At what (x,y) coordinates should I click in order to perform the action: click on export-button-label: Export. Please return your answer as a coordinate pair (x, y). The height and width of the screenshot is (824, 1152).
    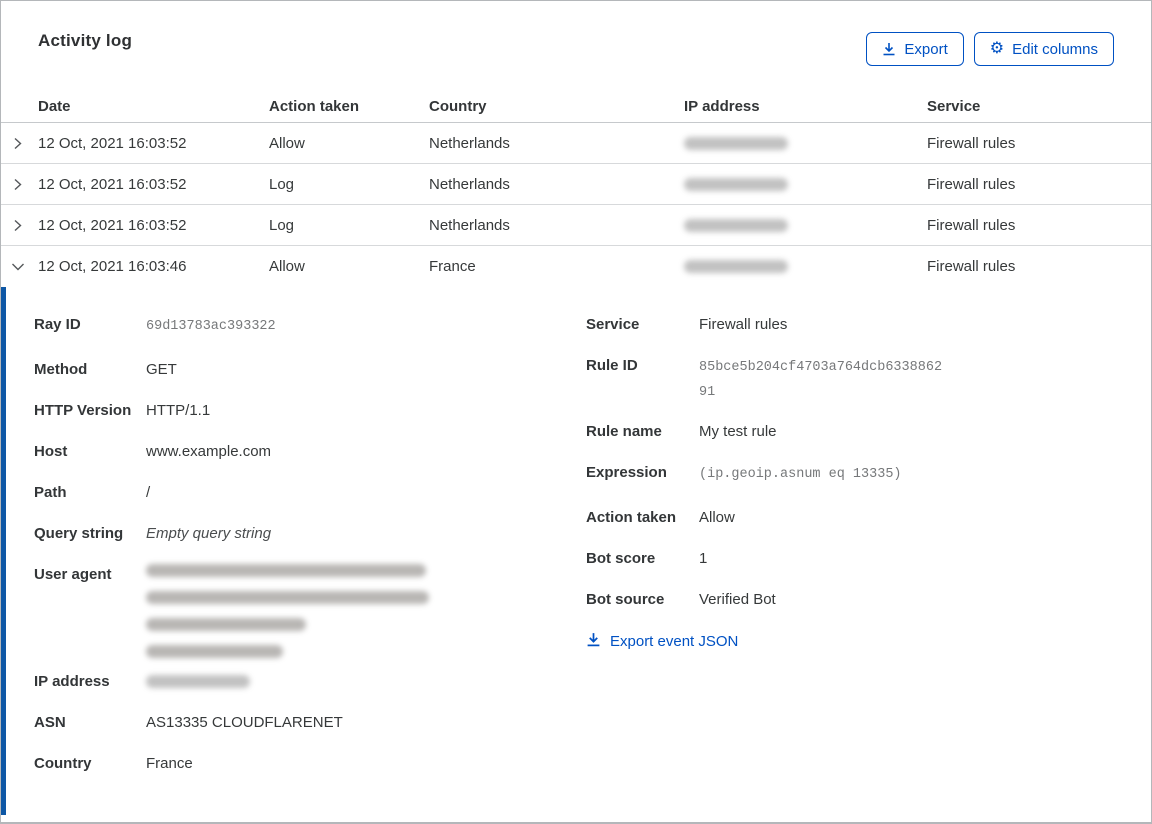
    Looking at the image, I should click on (926, 49).